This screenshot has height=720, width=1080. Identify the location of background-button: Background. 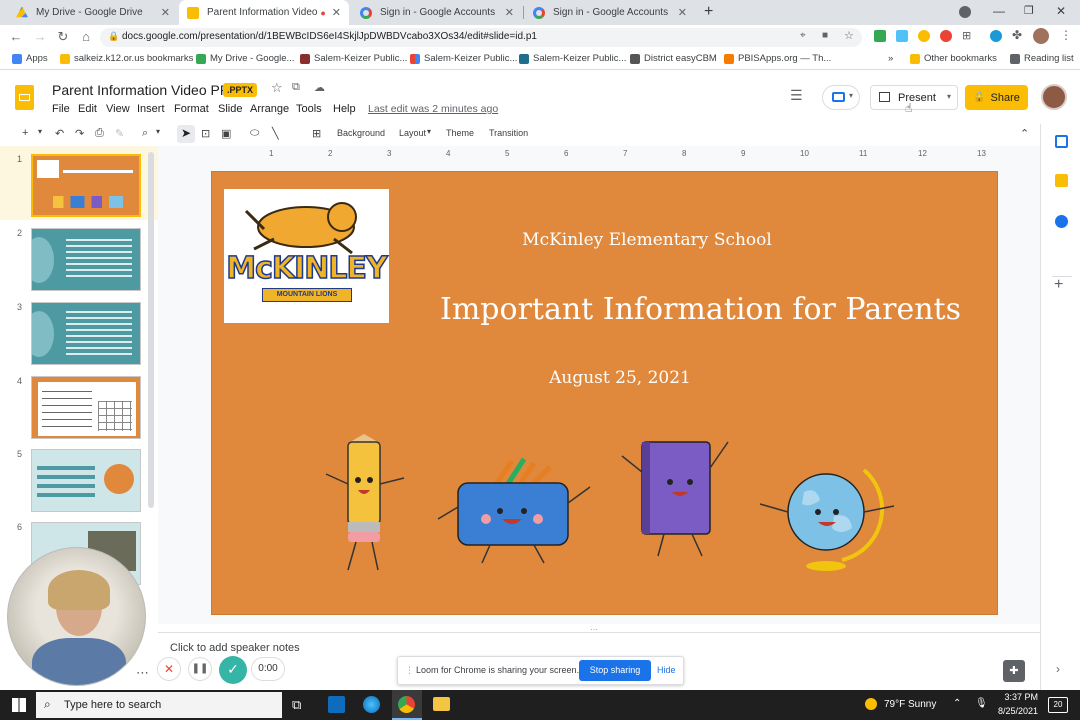
(361, 133).